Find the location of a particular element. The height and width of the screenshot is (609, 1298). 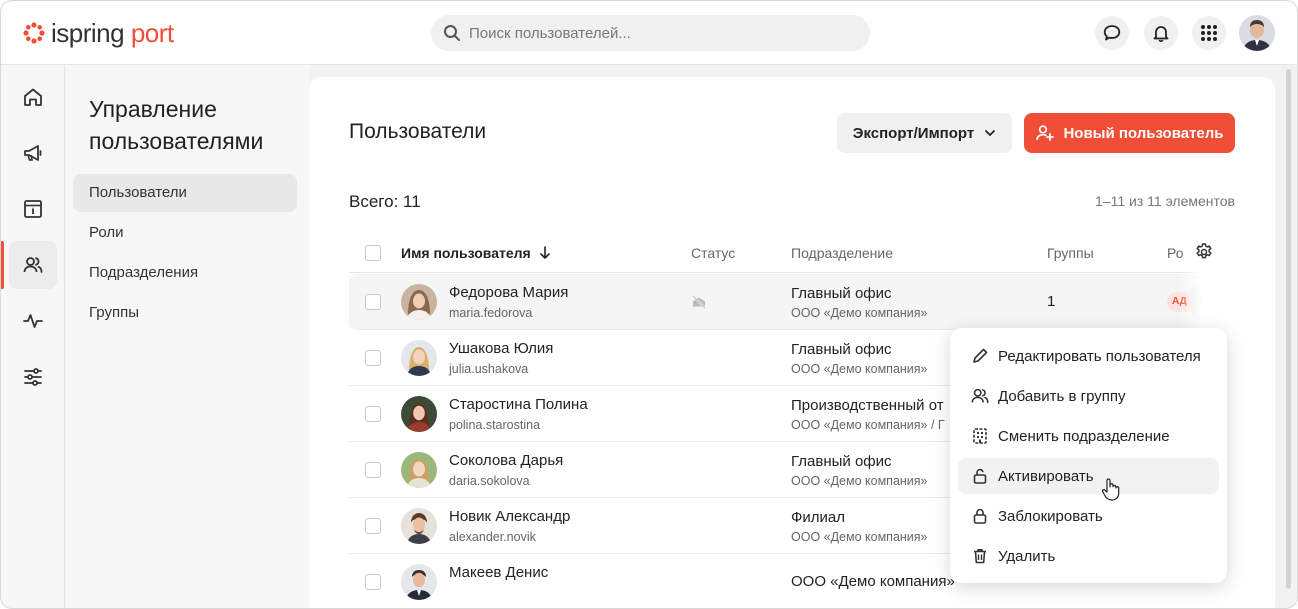

menu-block: Заблокировать is located at coordinates (1088, 516).